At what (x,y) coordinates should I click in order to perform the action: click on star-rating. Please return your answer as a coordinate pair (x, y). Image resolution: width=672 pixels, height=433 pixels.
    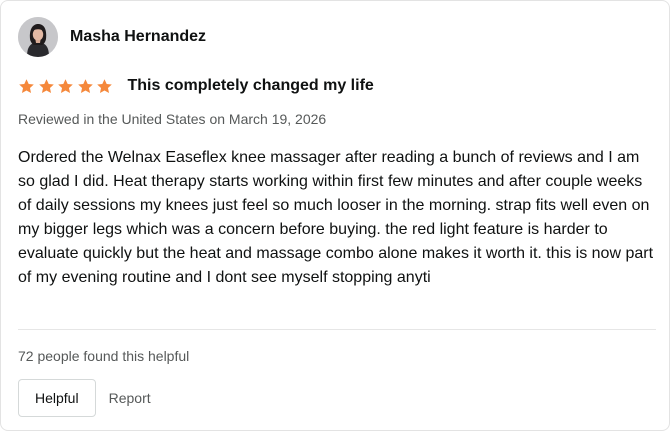
    Looking at the image, I should click on (67, 86).